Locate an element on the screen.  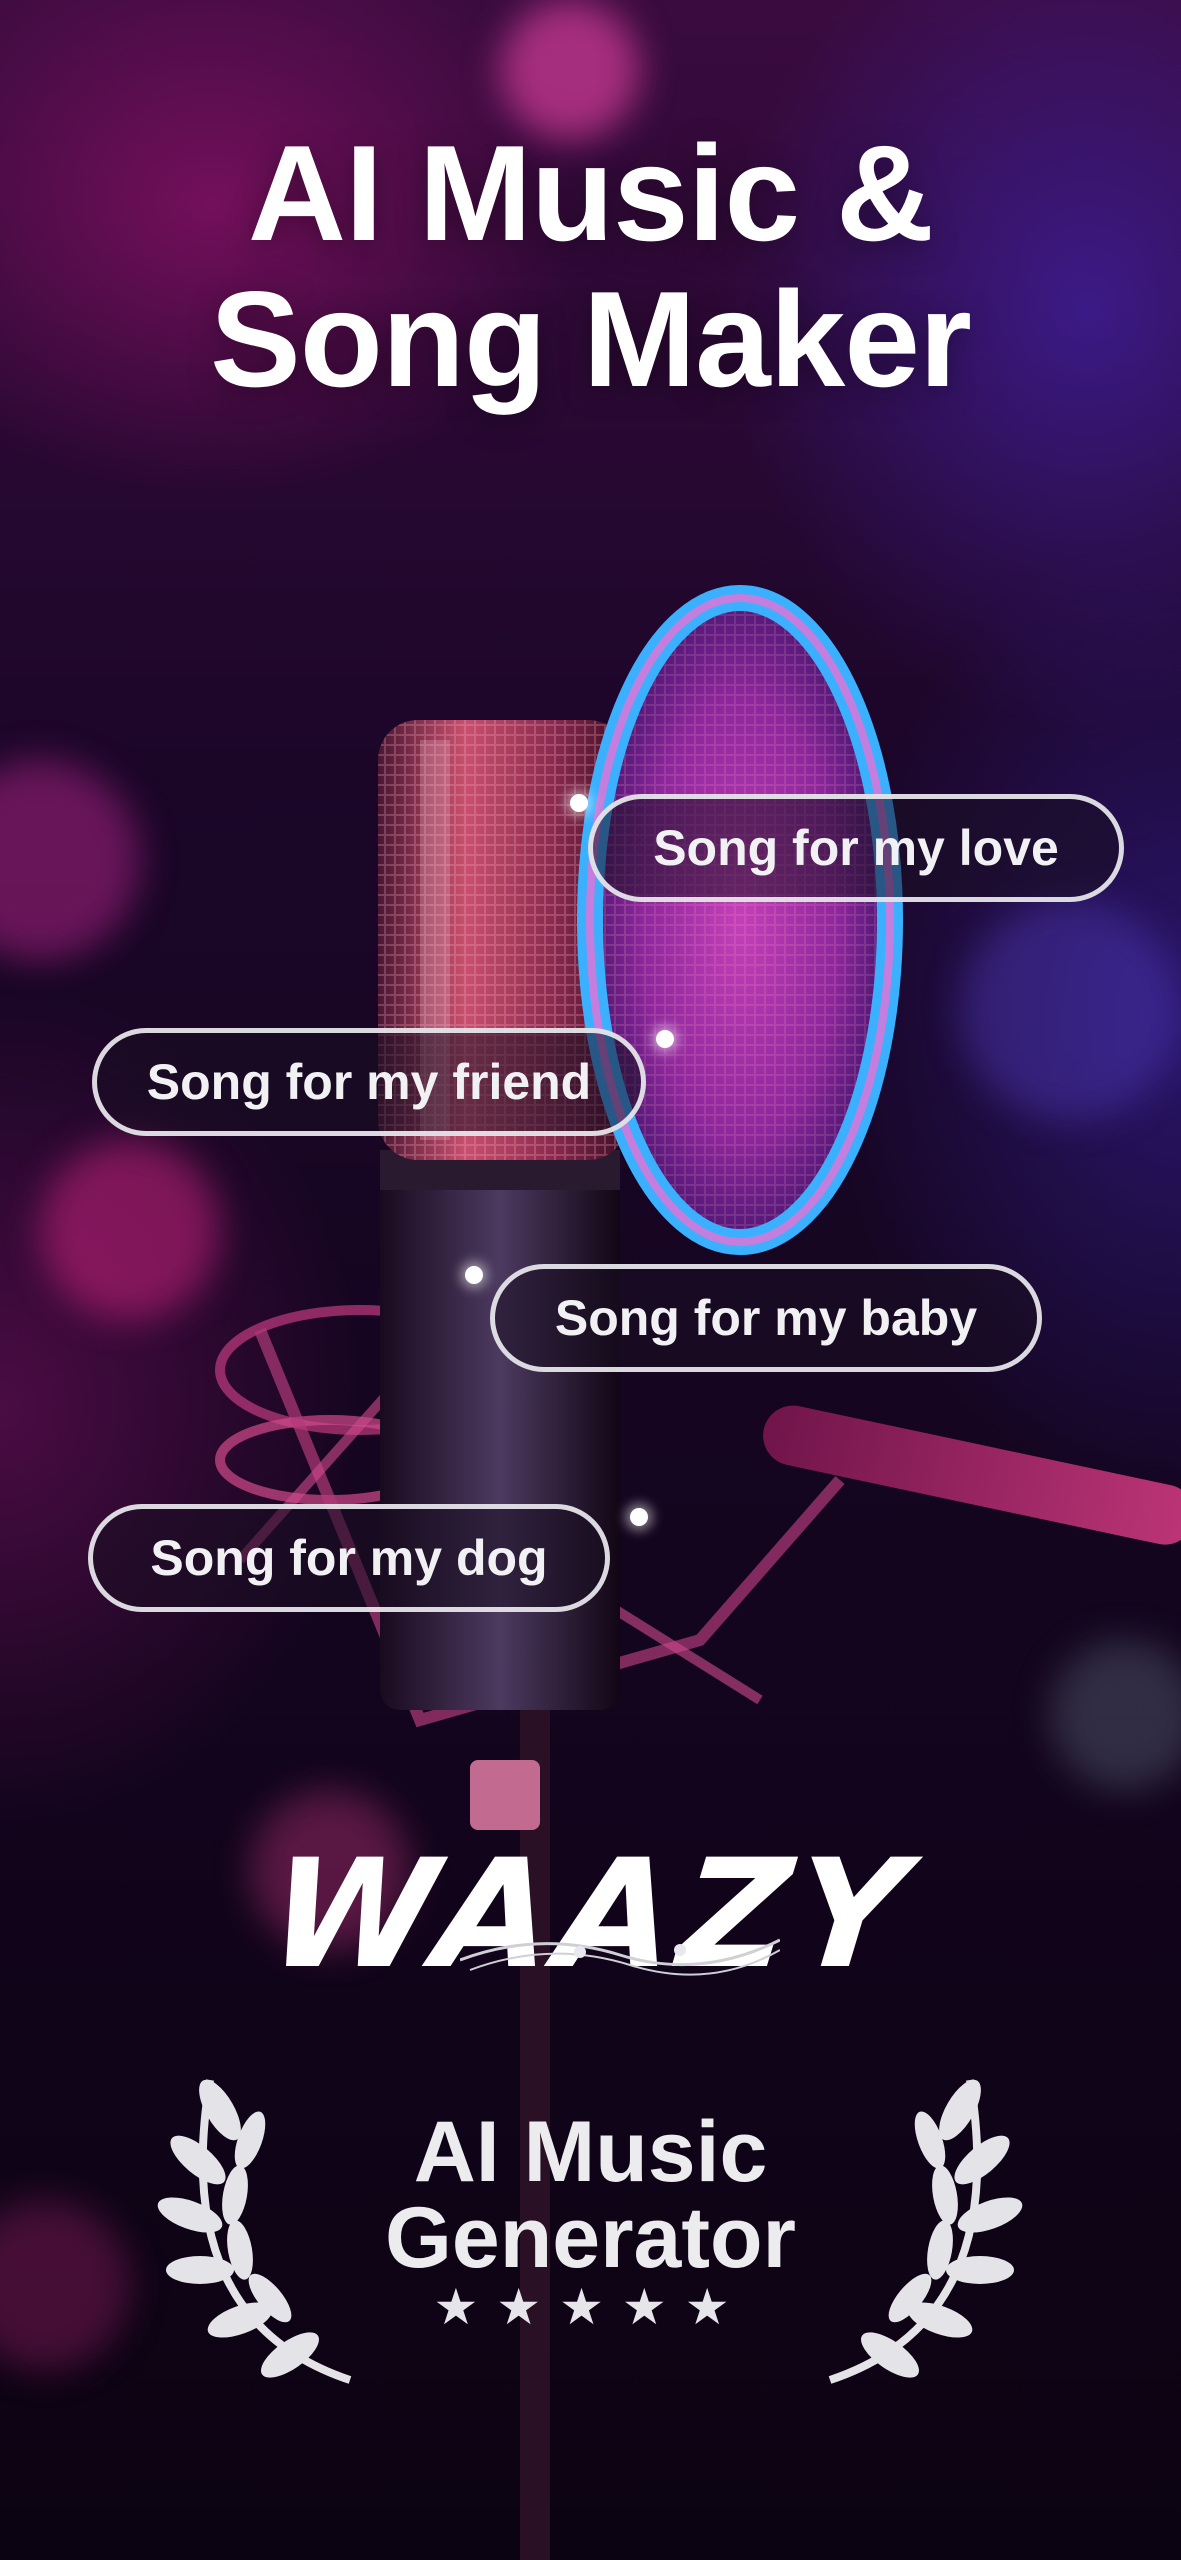
headline: AI Music & Song Maker is located at coordinates (590, 266).